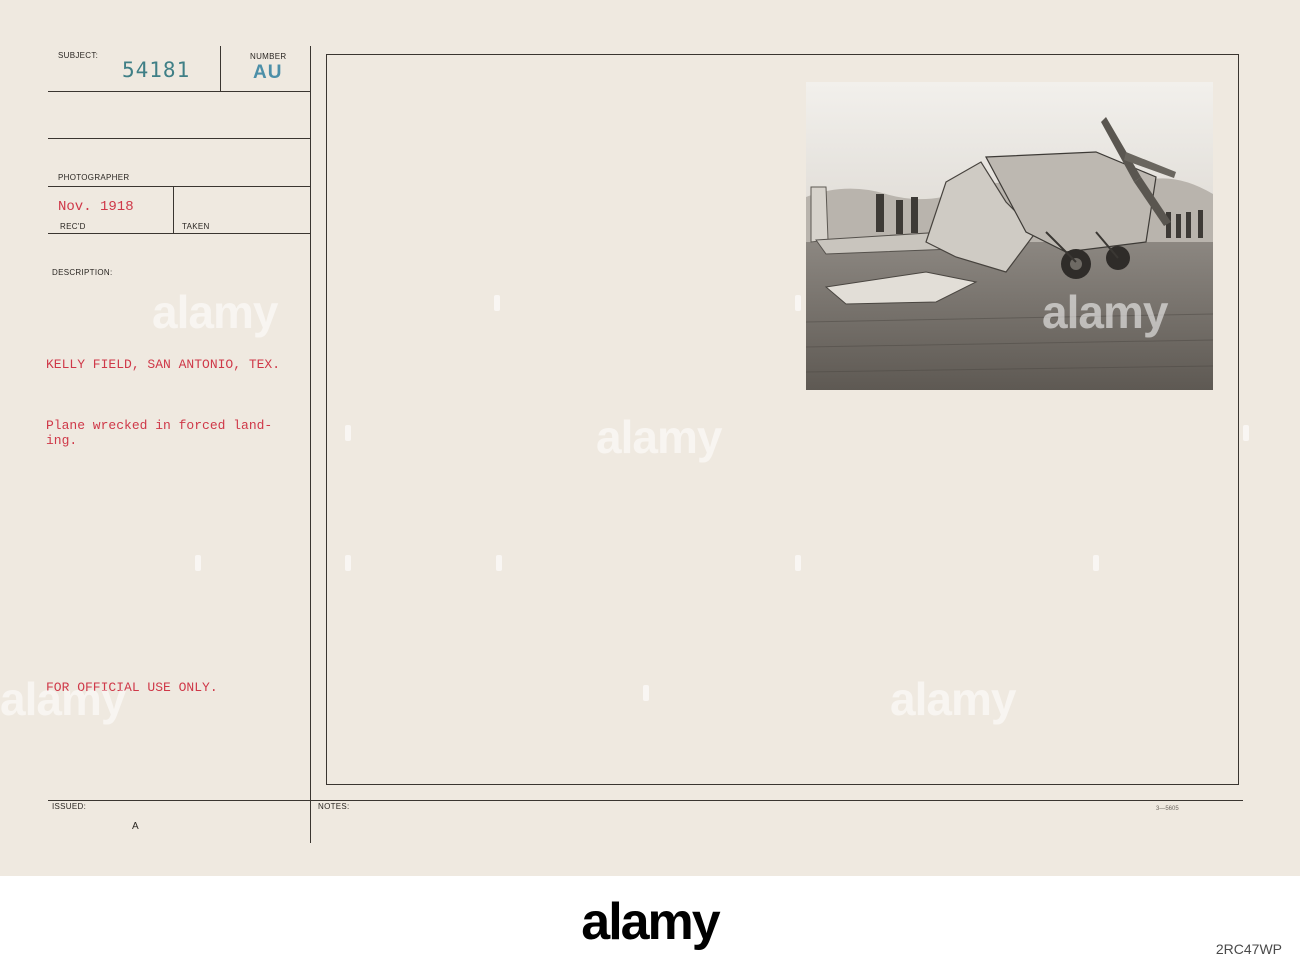 The width and height of the screenshot is (1300, 965). What do you see at coordinates (69, 806) in the screenshot?
I see `issued-label: ISSUED:` at bounding box center [69, 806].